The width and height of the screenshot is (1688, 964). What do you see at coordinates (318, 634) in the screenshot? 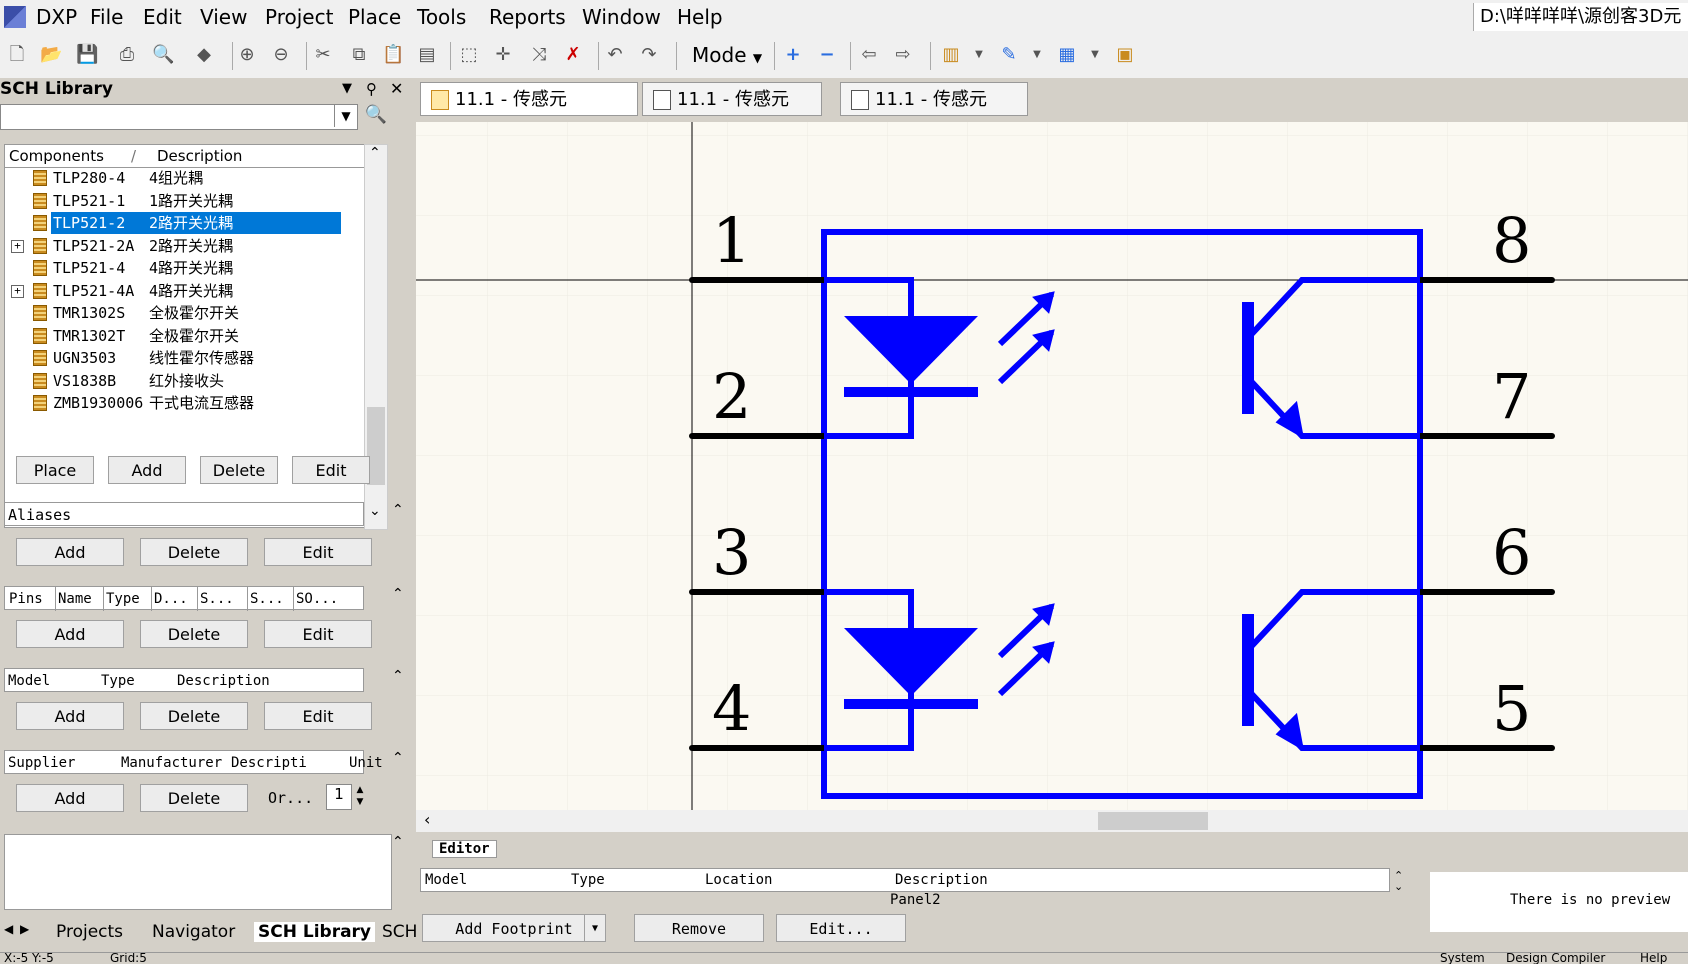
I see `pin-edit-button: Edit` at bounding box center [318, 634].